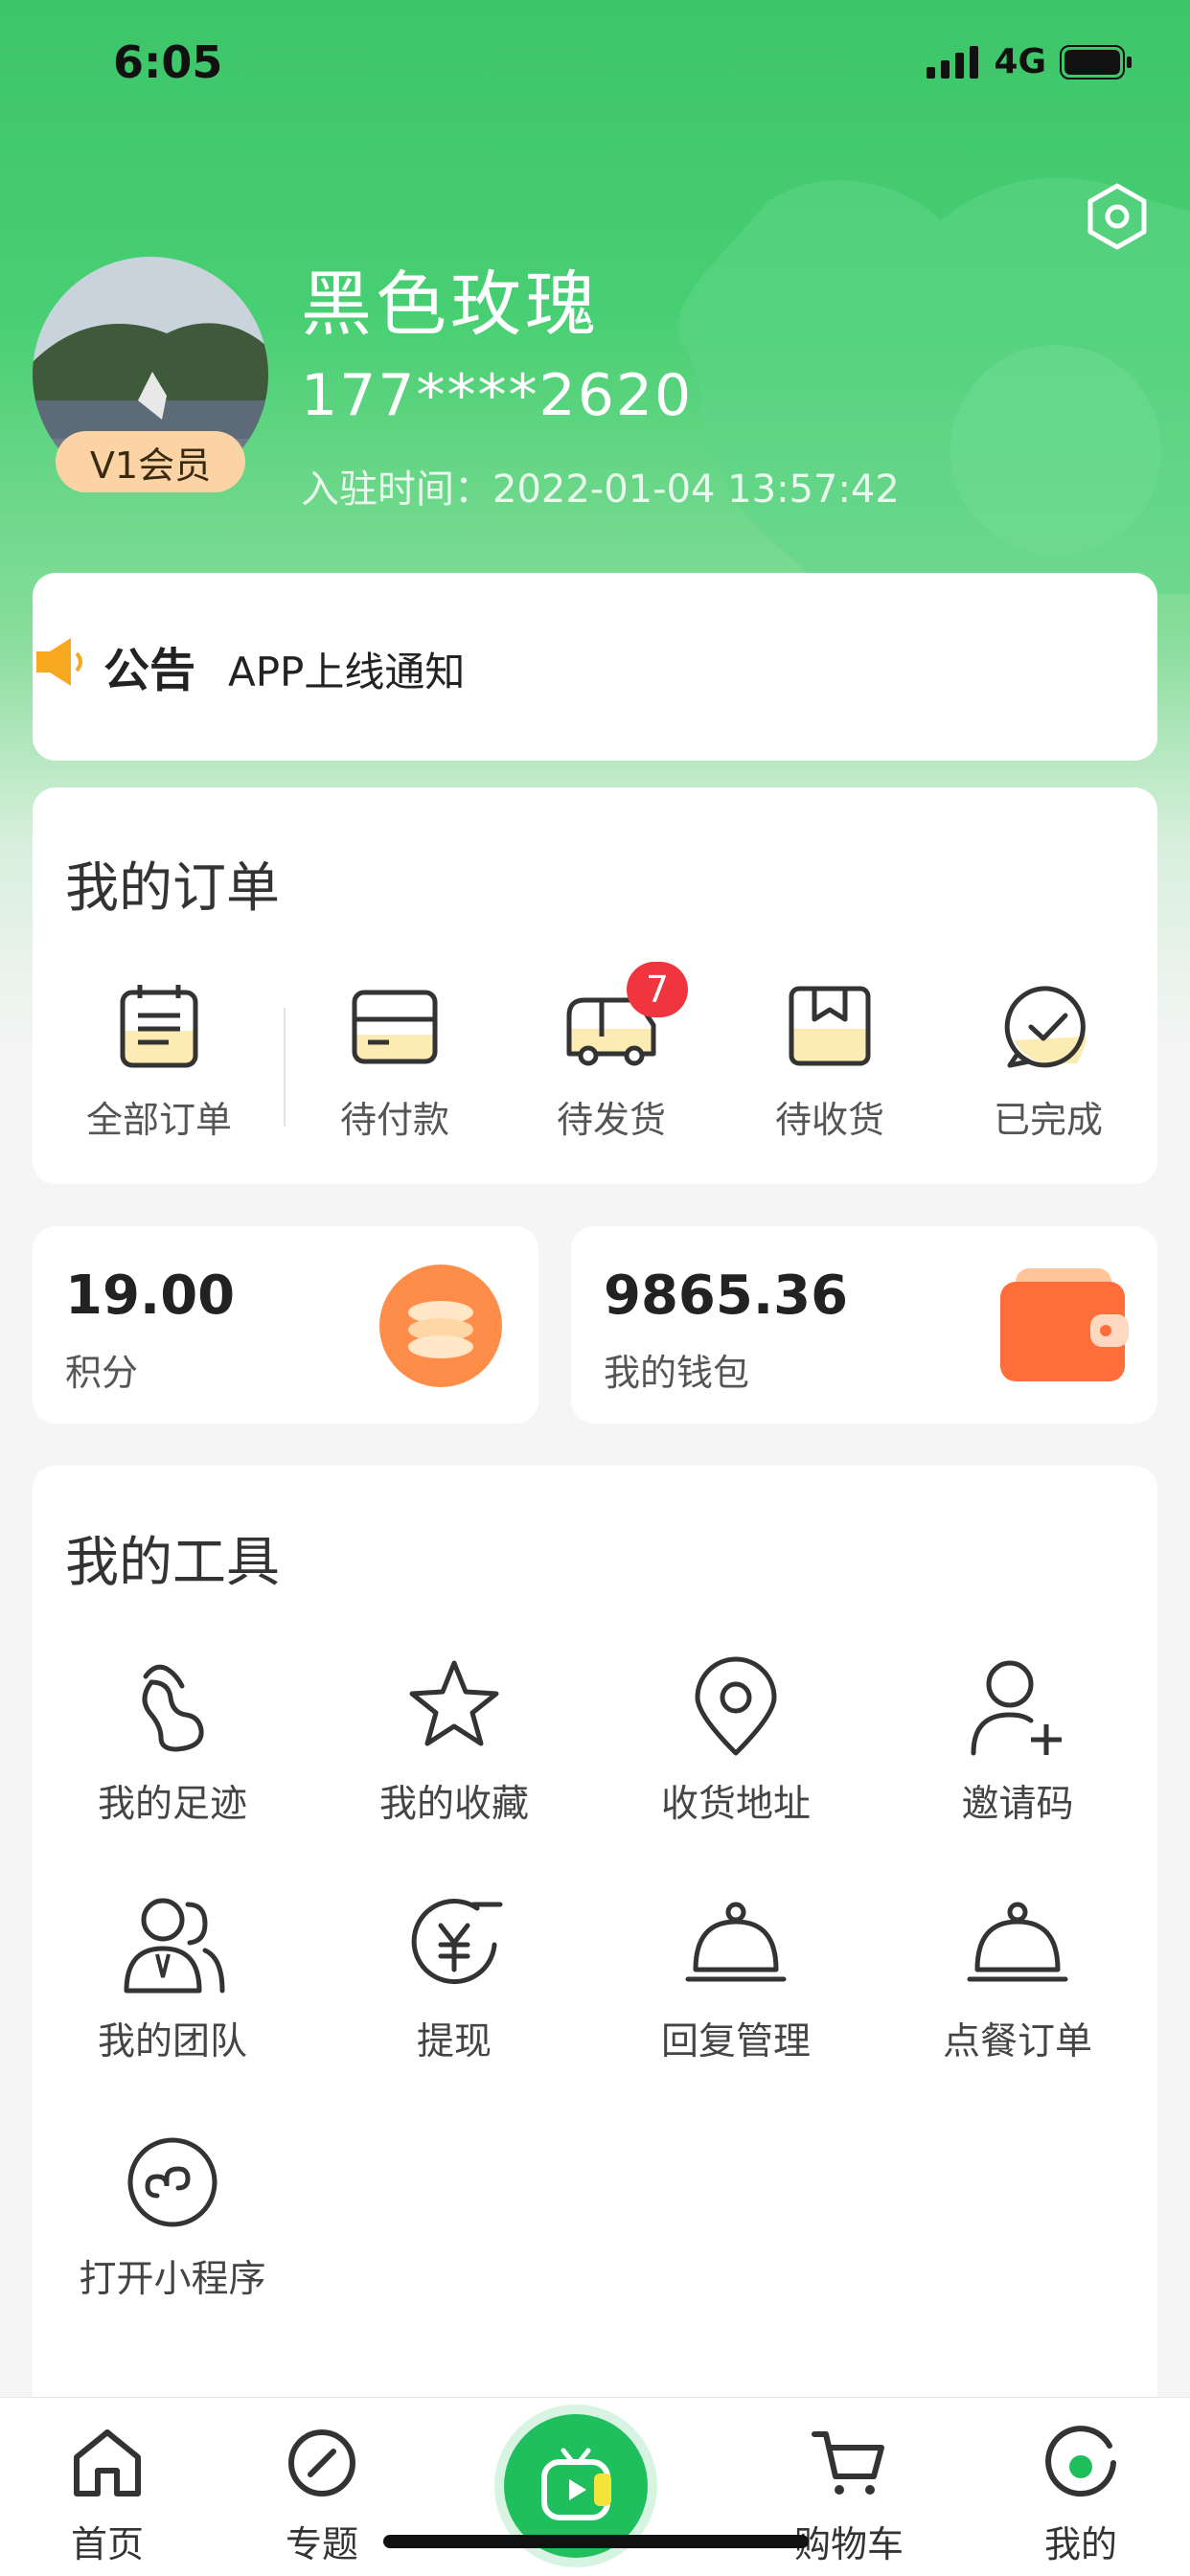 The height and width of the screenshot is (2576, 1190). I want to click on tool-invite-code: 邀请码, so click(1017, 1744).